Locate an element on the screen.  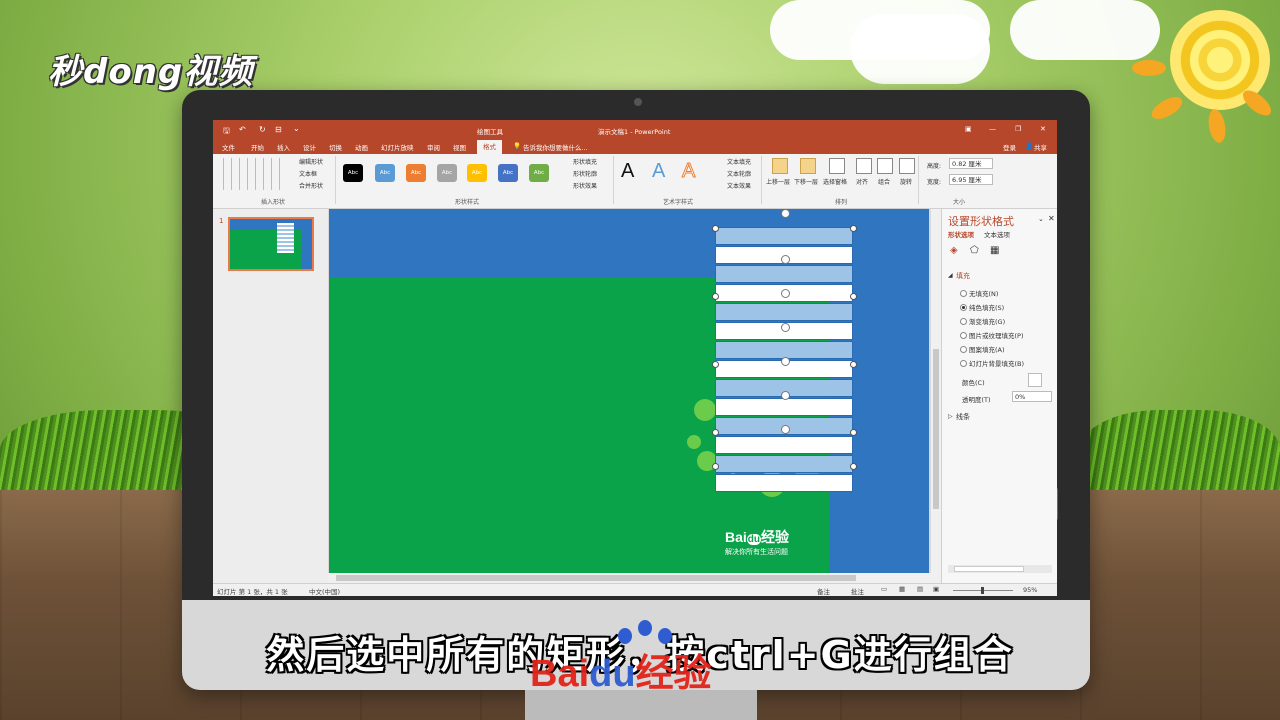
reading-view-icon: ▤ is located at coordinates (920, 589).